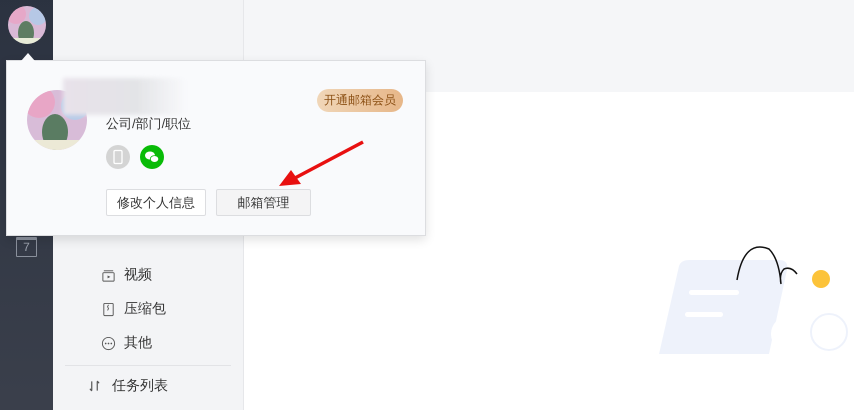 Image resolution: width=854 pixels, height=410 pixels. What do you see at coordinates (108, 275) in the screenshot?
I see `video-folder-icon` at bounding box center [108, 275].